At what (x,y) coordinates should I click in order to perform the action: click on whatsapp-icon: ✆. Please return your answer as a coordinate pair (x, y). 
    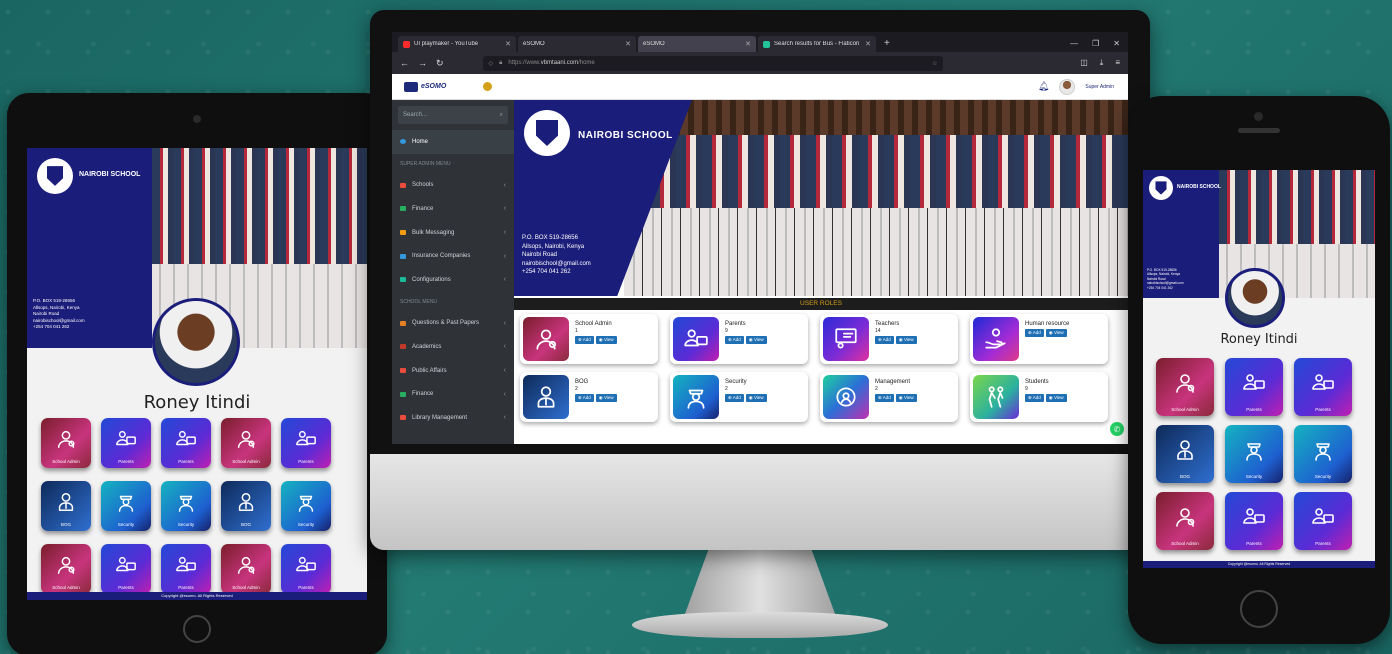
    Looking at the image, I should click on (1117, 429).